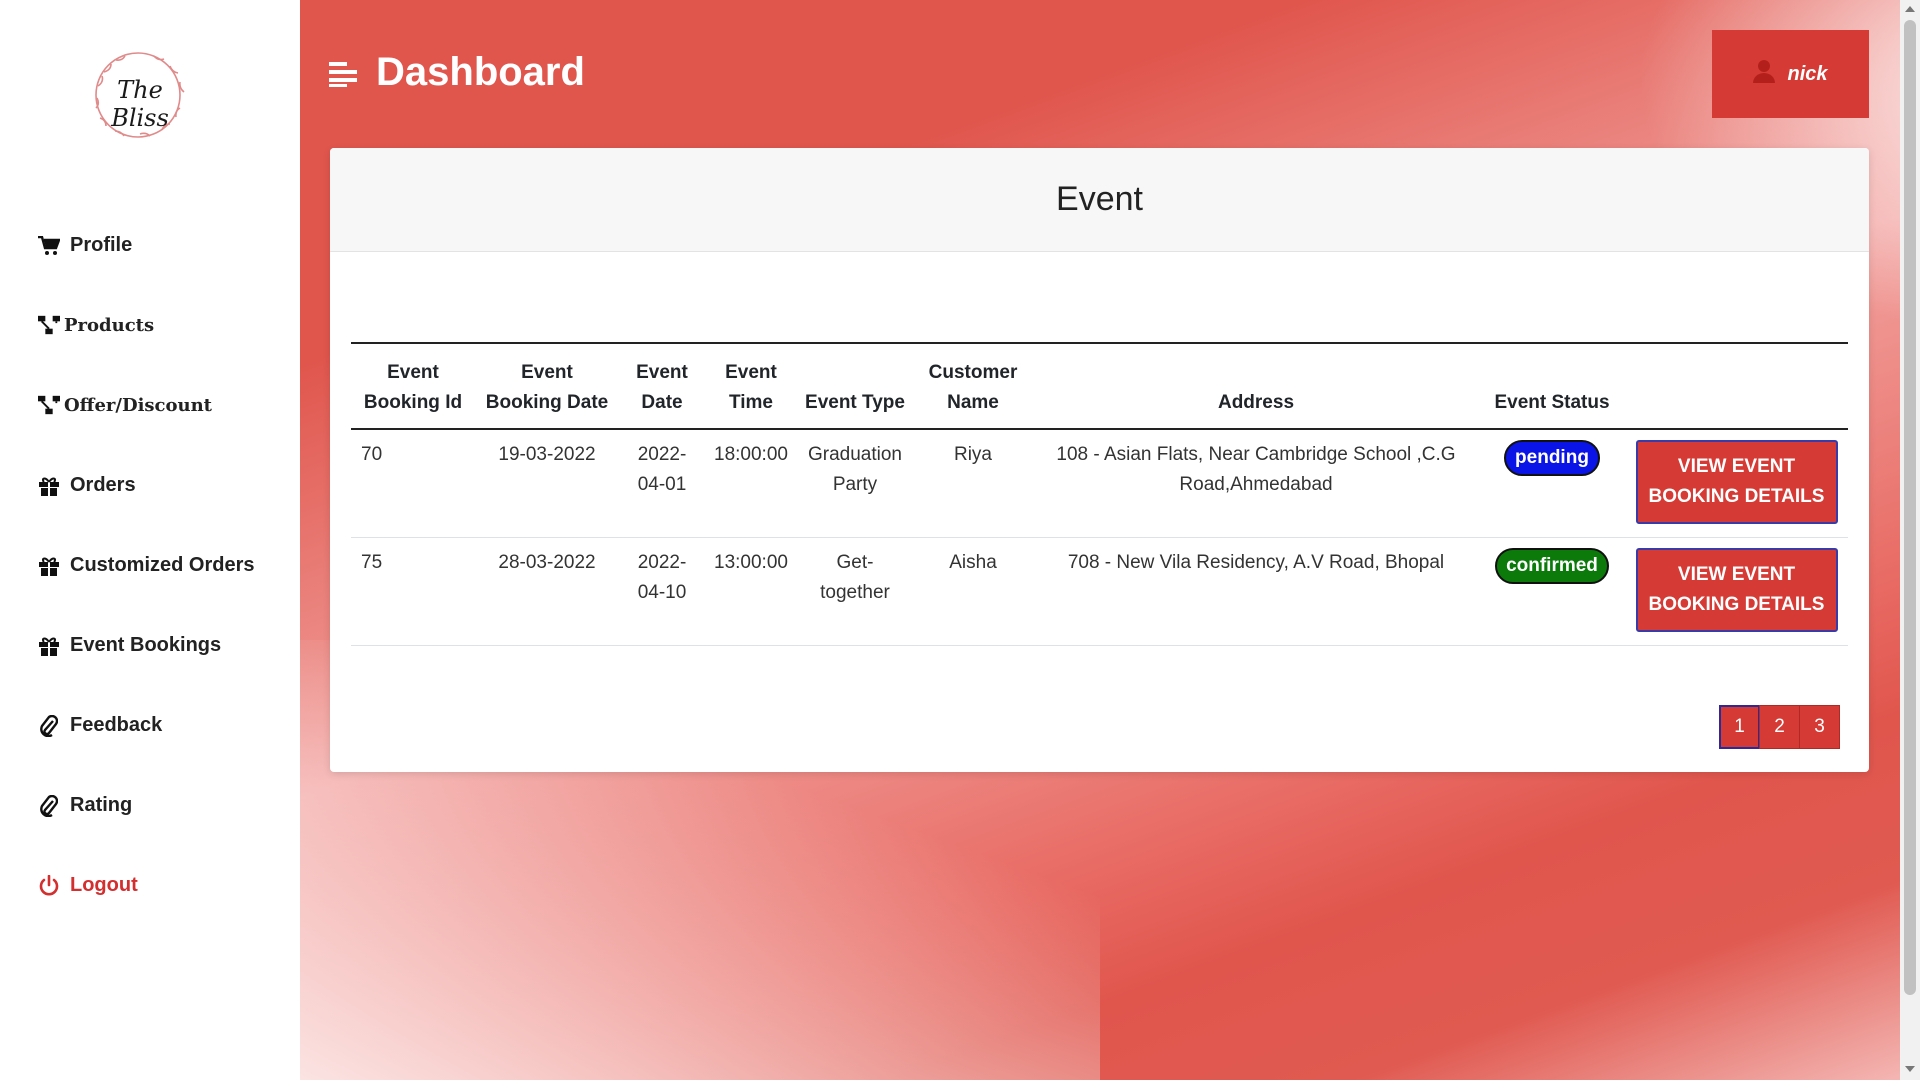  What do you see at coordinates (1764, 74) in the screenshot?
I see `user-icon` at bounding box center [1764, 74].